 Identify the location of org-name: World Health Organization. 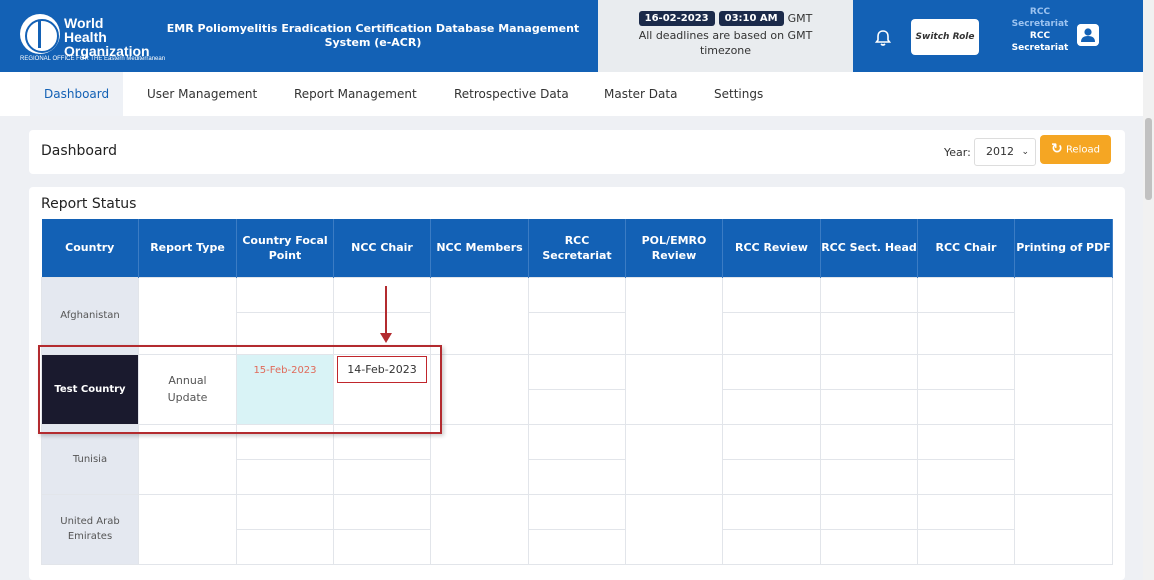
(107, 37).